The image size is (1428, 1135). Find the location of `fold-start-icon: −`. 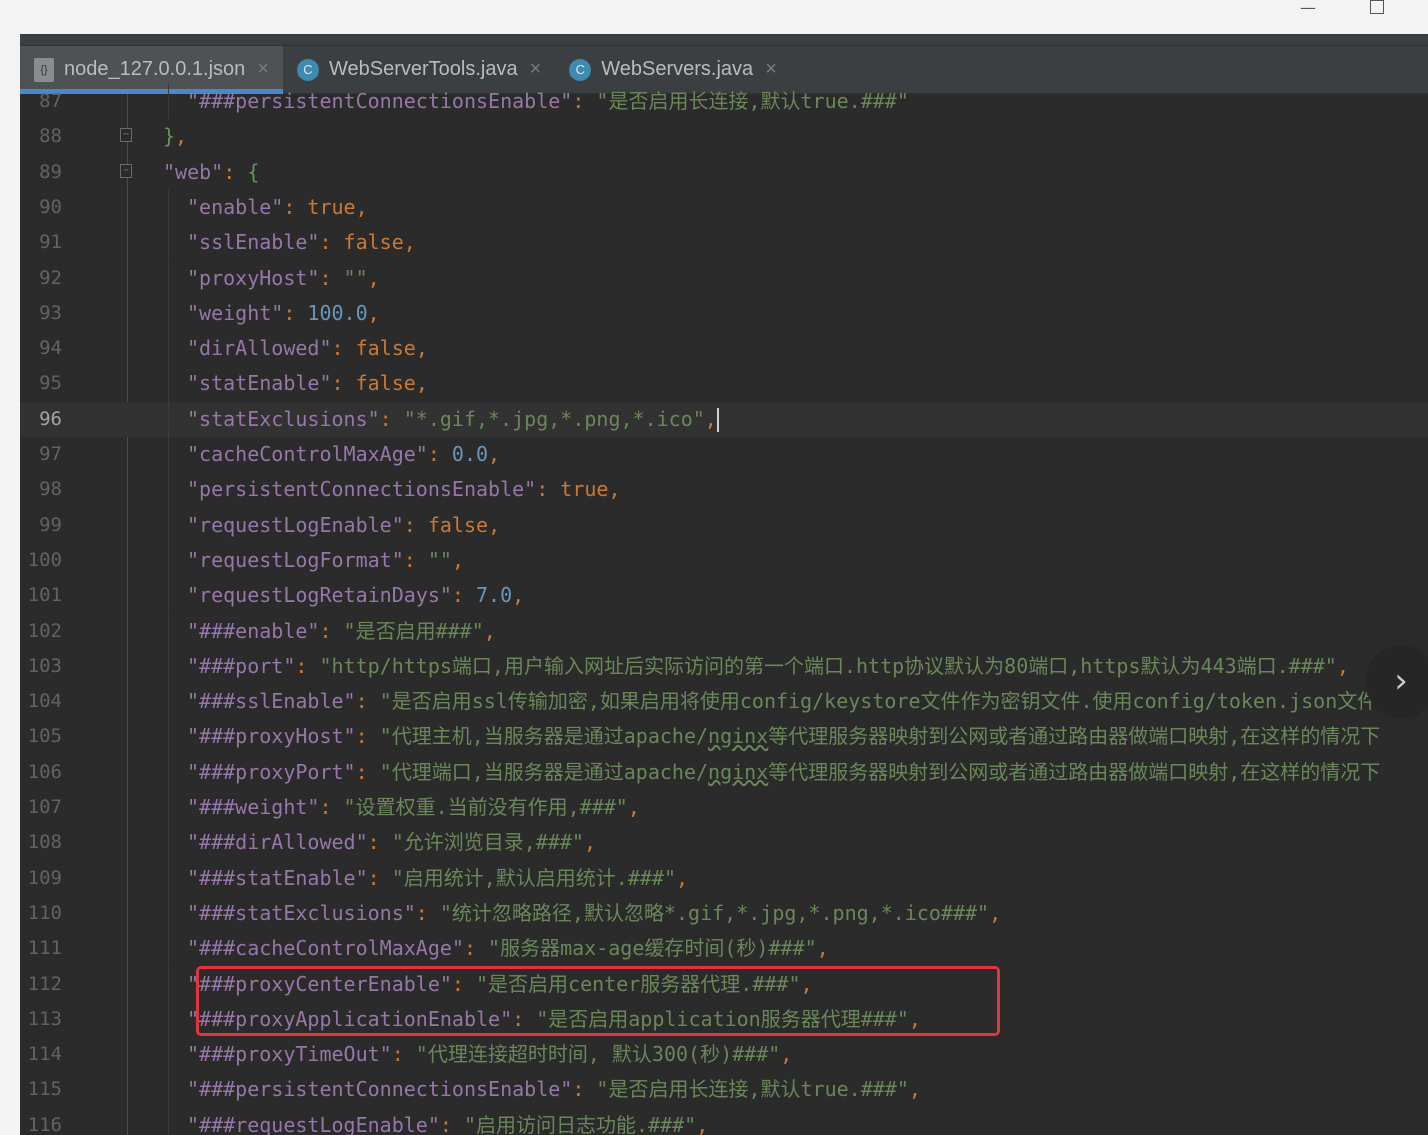

fold-start-icon: − is located at coordinates (126, 171).